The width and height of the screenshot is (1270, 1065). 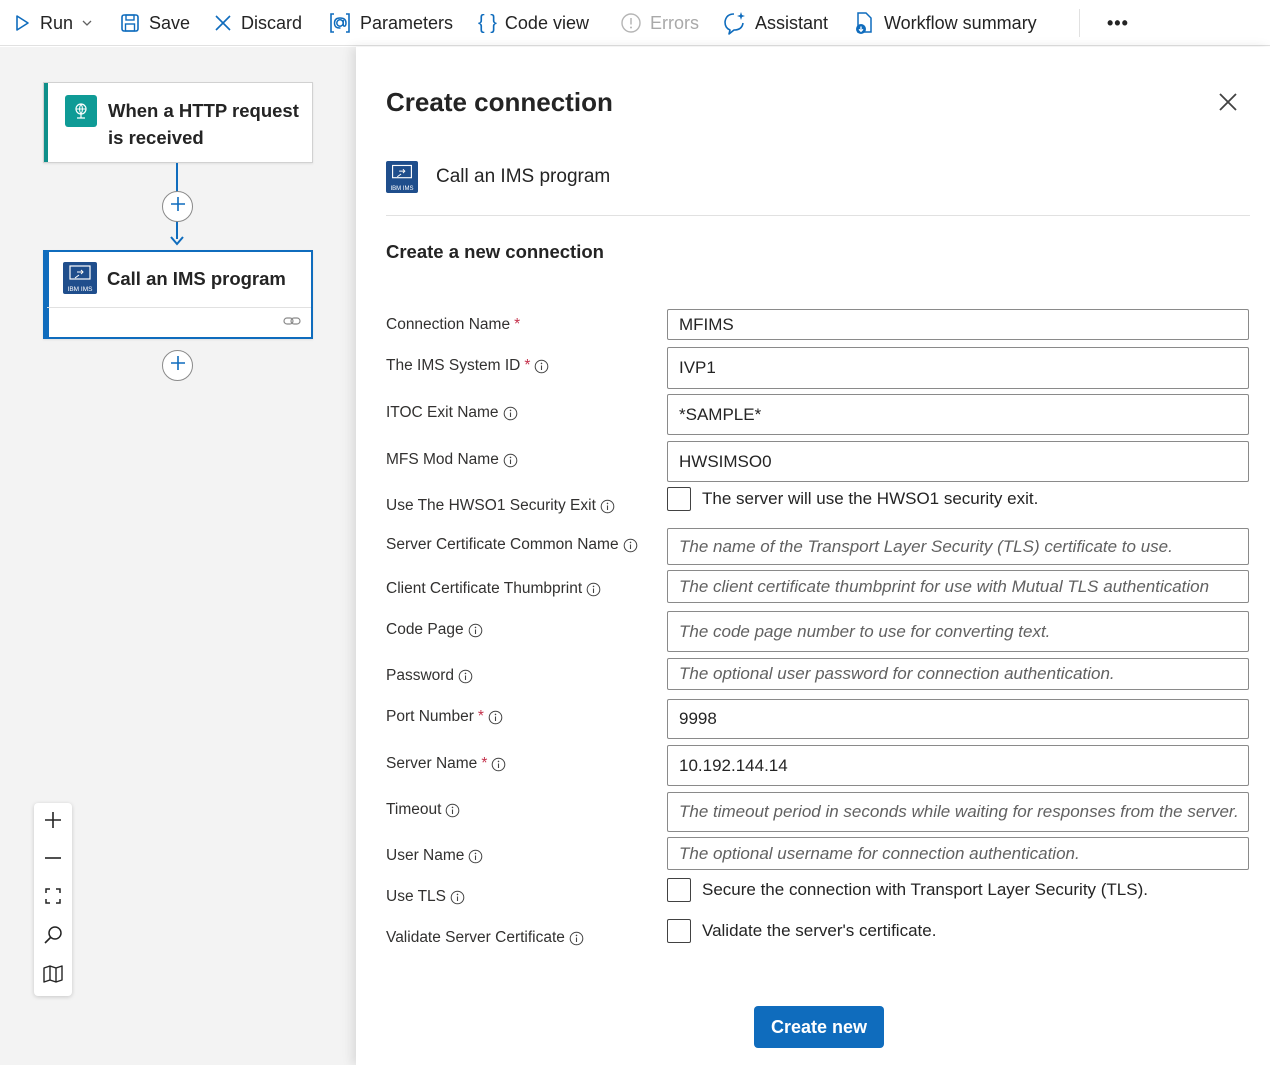 I want to click on field-label-text: MFS Mod Name, so click(x=442, y=459).